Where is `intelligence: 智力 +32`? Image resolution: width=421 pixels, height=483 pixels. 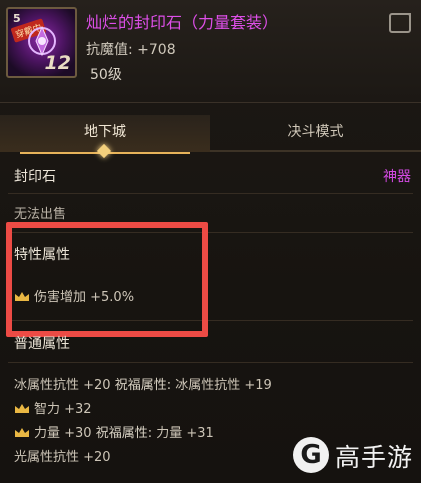 intelligence: 智力 +32 is located at coordinates (63, 409).